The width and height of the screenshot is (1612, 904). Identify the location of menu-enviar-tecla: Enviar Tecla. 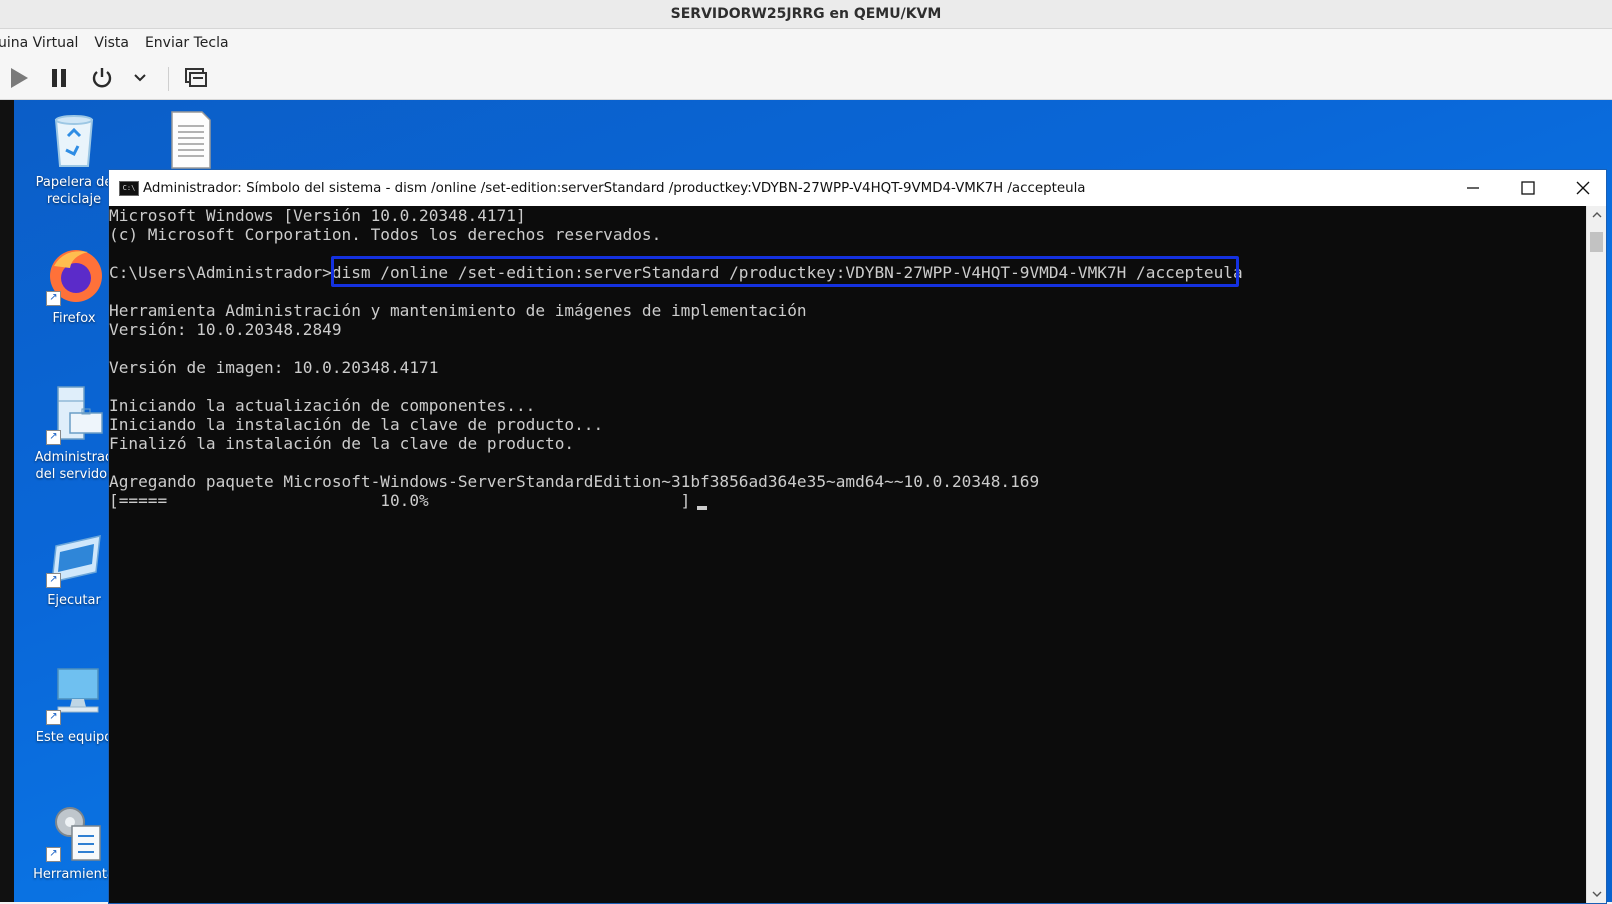
(187, 43).